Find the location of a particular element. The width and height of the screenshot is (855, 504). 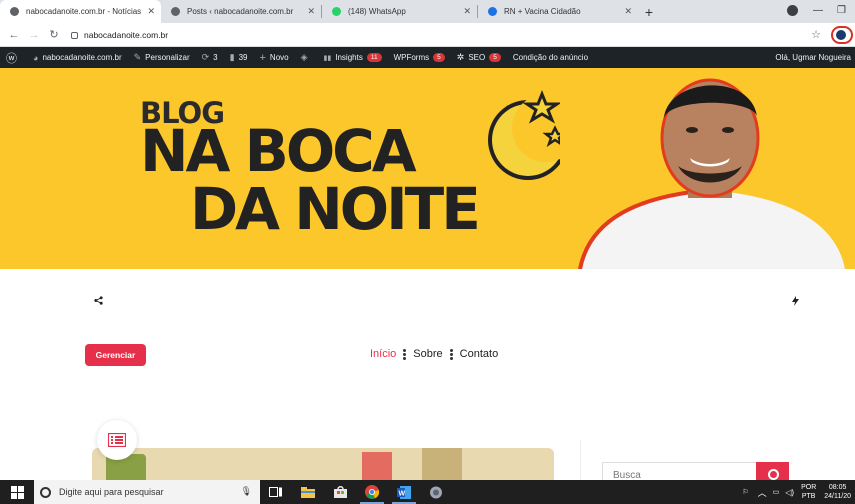

windows-start-icon is located at coordinates (17, 492).